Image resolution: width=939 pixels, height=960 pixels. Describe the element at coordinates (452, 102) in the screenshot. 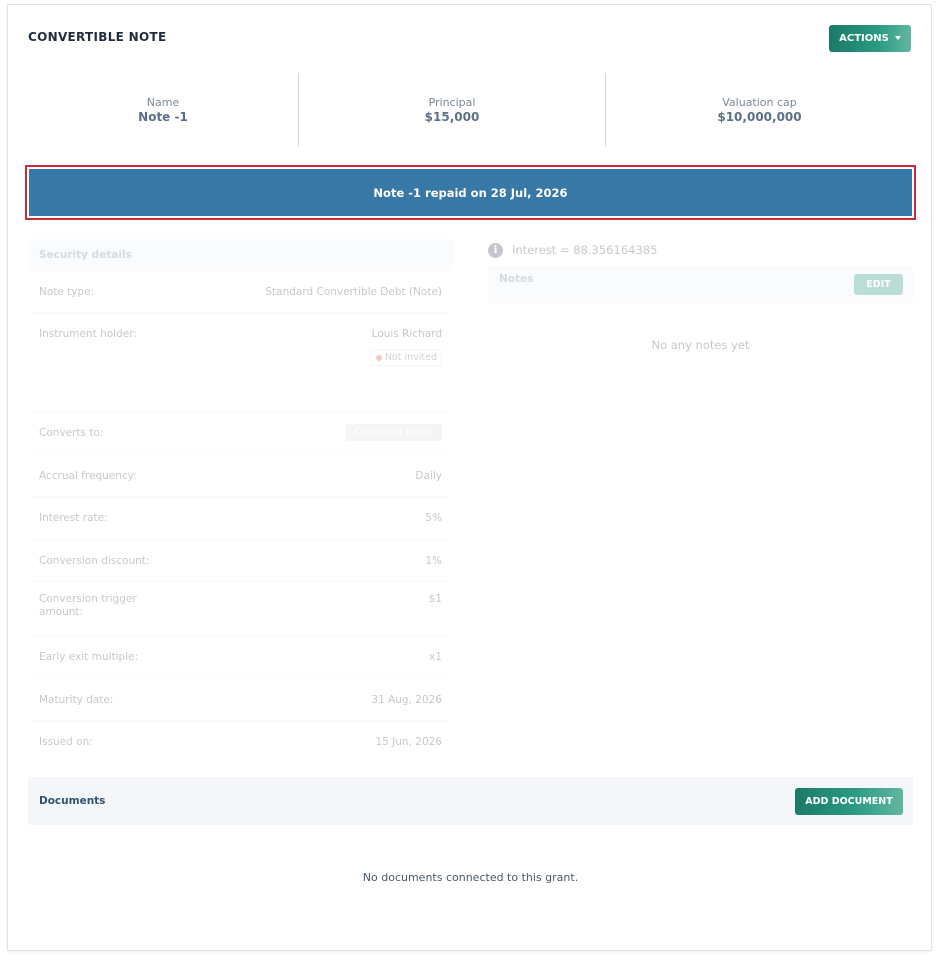

I see `summary-label: Principal` at that location.